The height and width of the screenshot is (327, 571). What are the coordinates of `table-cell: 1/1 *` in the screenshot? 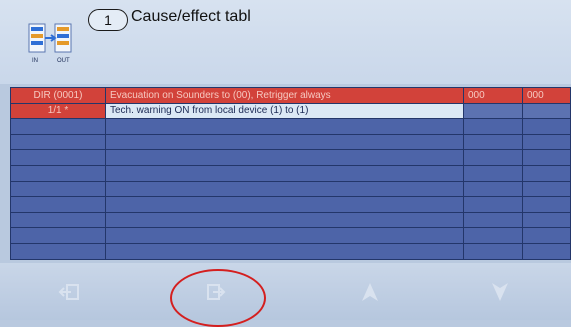 It's located at (58, 111).